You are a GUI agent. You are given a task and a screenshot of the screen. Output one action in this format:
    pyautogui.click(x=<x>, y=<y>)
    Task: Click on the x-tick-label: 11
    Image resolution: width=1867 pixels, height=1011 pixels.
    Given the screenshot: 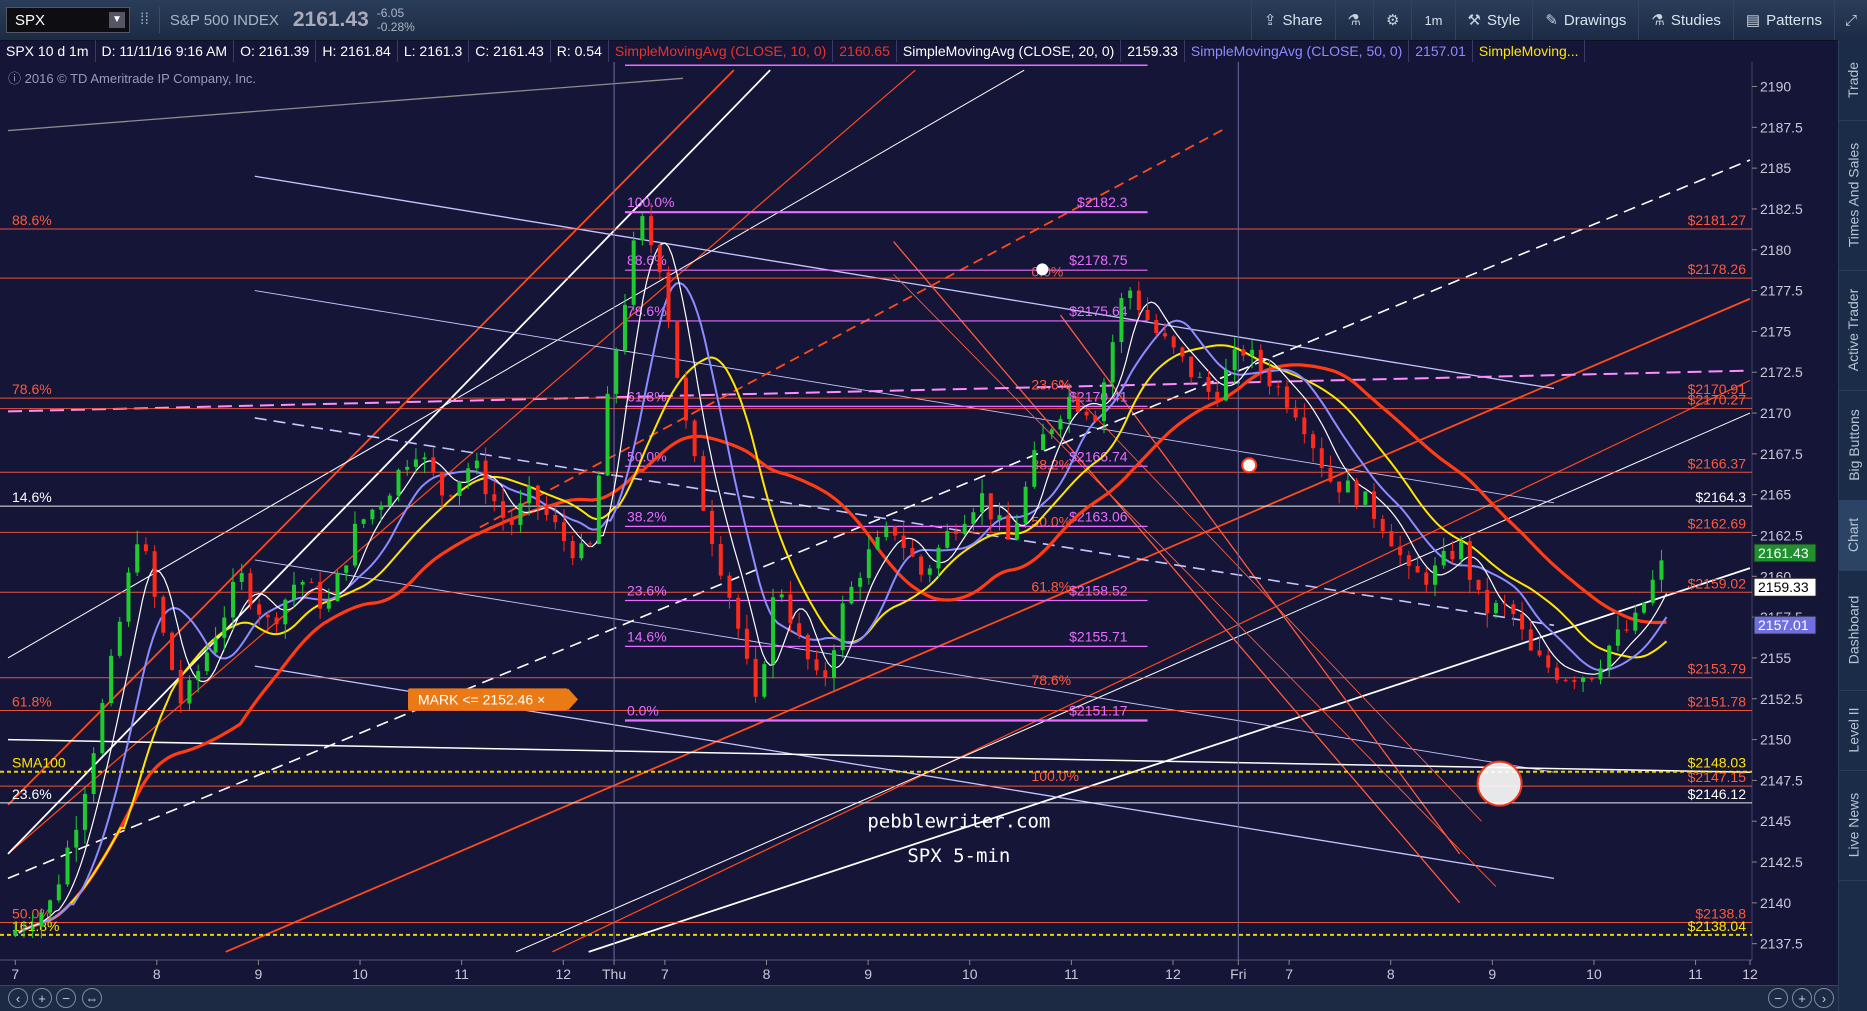 What is the action you would take?
    pyautogui.click(x=1695, y=974)
    